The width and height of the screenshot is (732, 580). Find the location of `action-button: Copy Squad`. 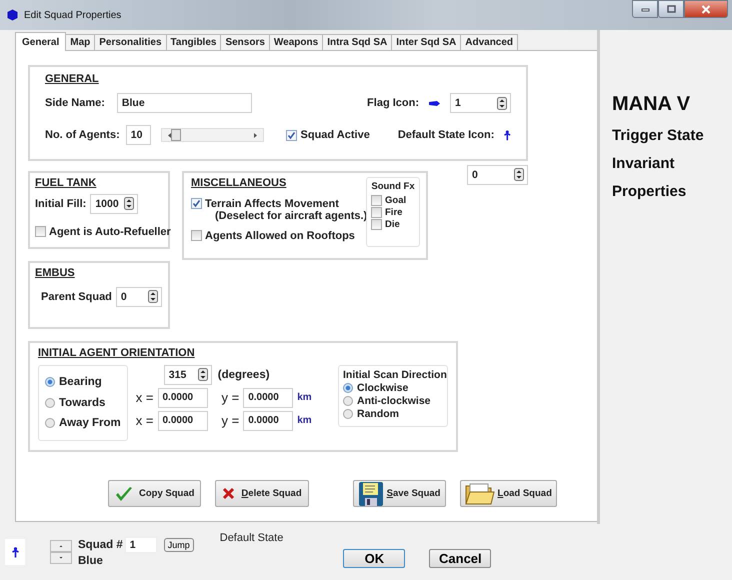

action-button: Copy Squad is located at coordinates (155, 493).